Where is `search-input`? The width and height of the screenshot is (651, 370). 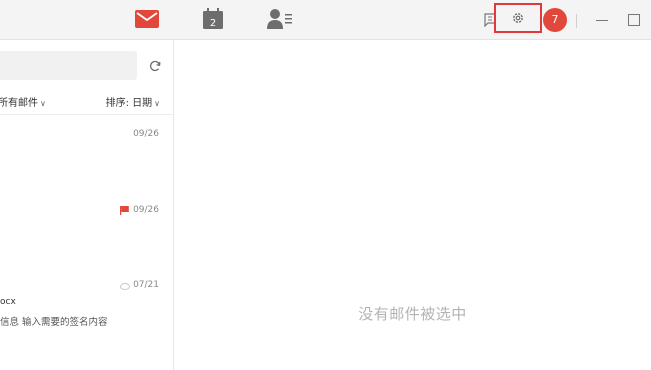
search-input is located at coordinates (68, 65).